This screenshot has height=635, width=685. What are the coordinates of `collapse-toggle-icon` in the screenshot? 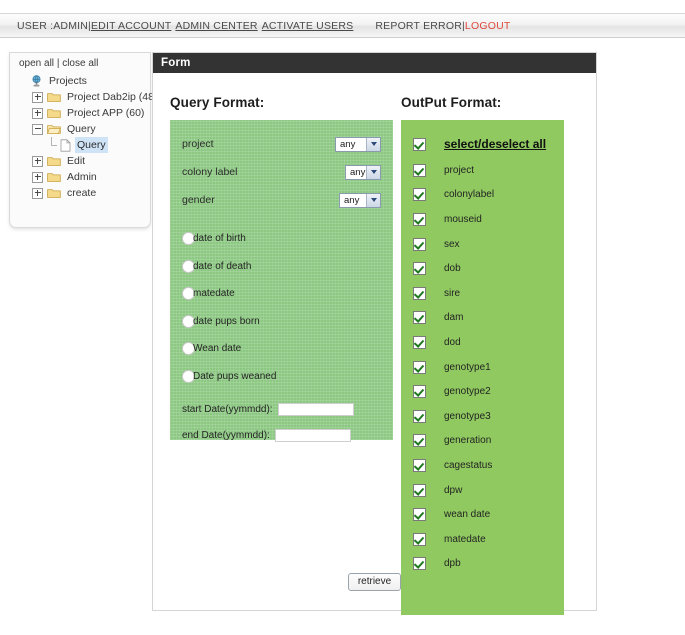 It's located at (37, 129).